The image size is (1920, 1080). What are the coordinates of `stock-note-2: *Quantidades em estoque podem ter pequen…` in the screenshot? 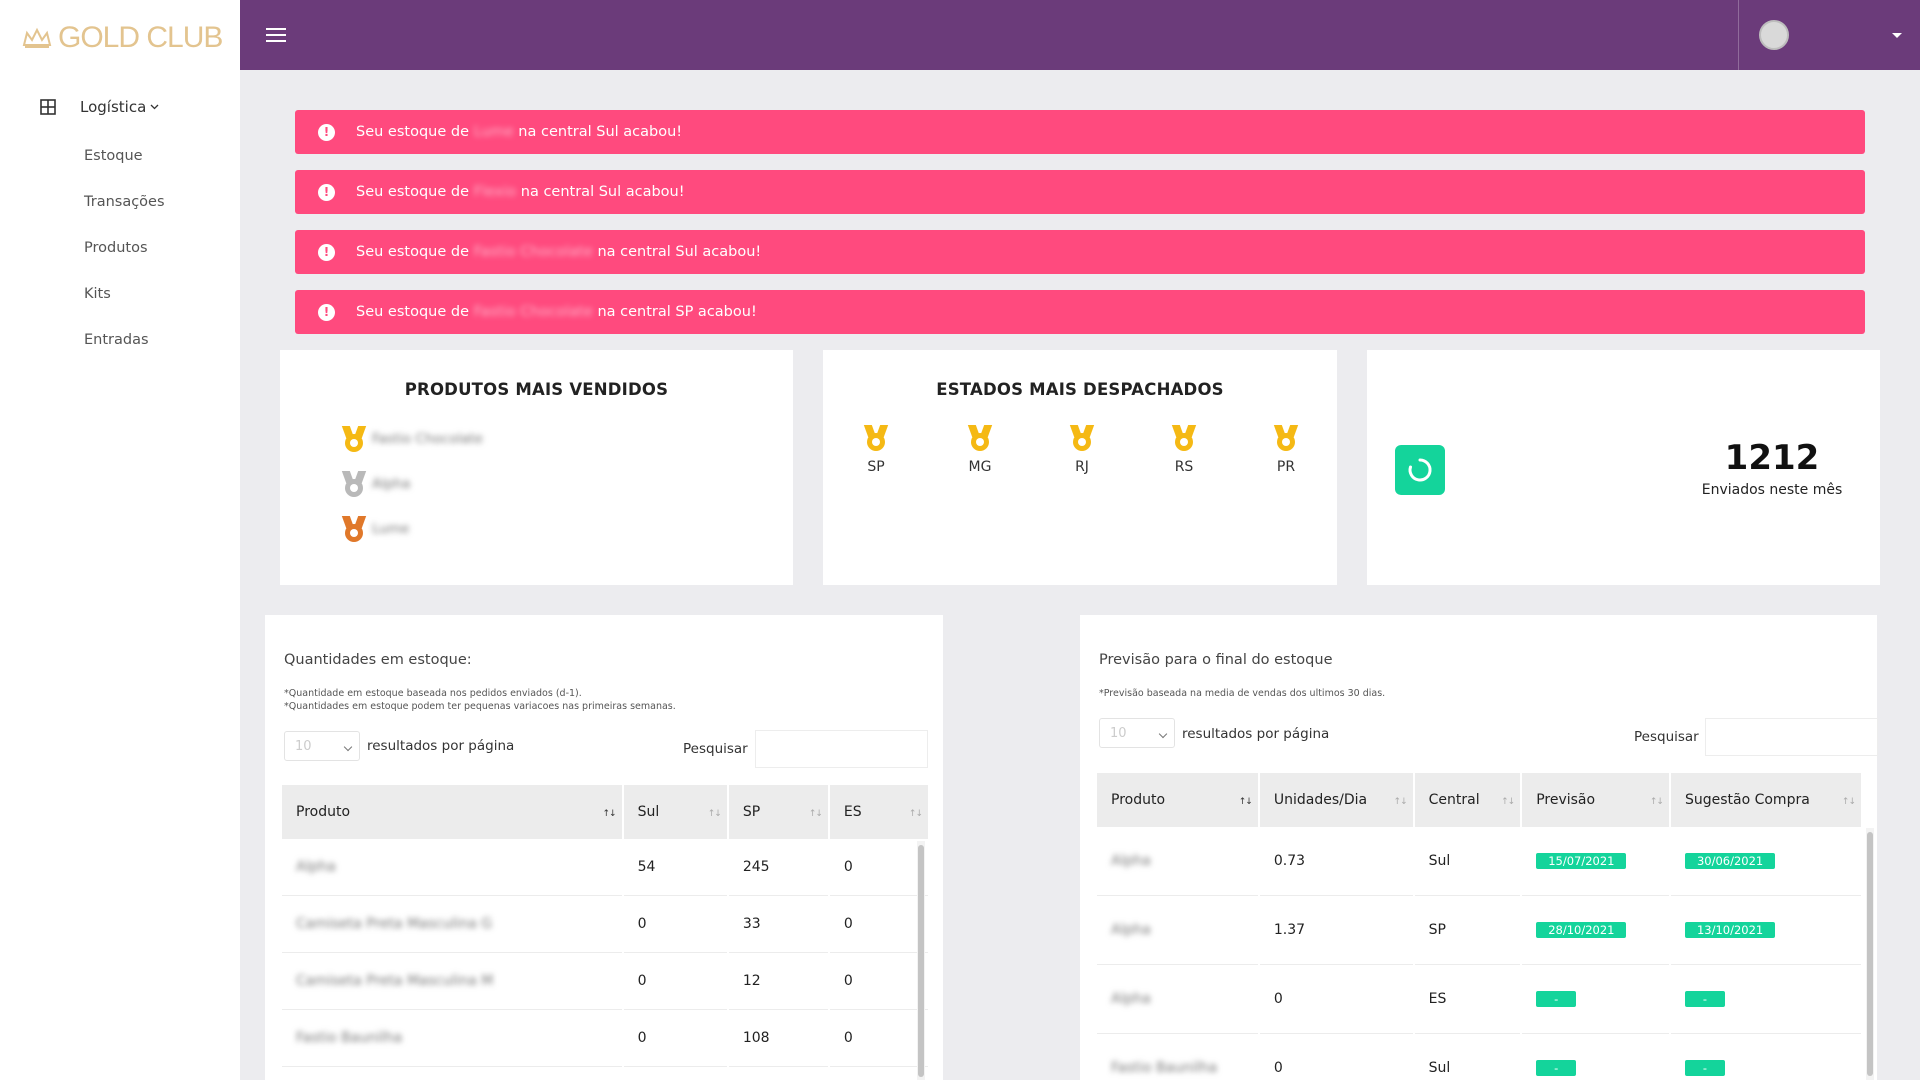 It's located at (480, 706).